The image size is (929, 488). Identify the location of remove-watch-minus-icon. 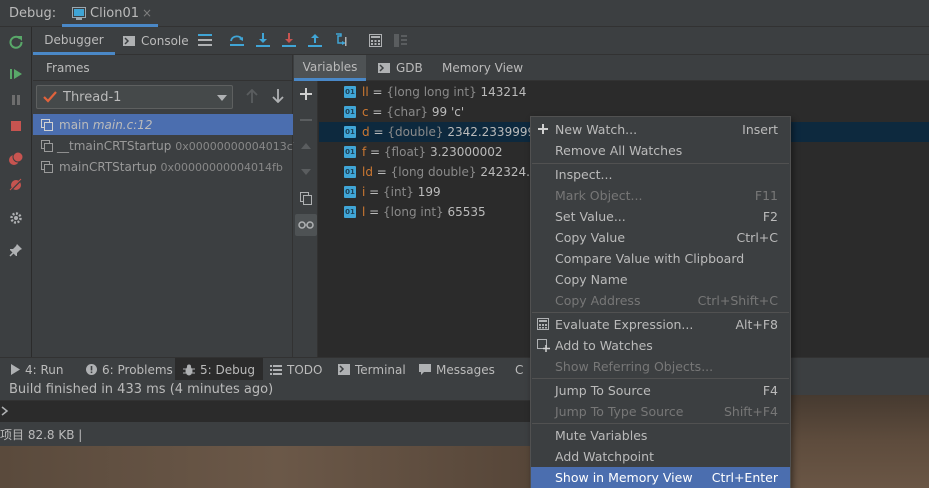
(306, 120).